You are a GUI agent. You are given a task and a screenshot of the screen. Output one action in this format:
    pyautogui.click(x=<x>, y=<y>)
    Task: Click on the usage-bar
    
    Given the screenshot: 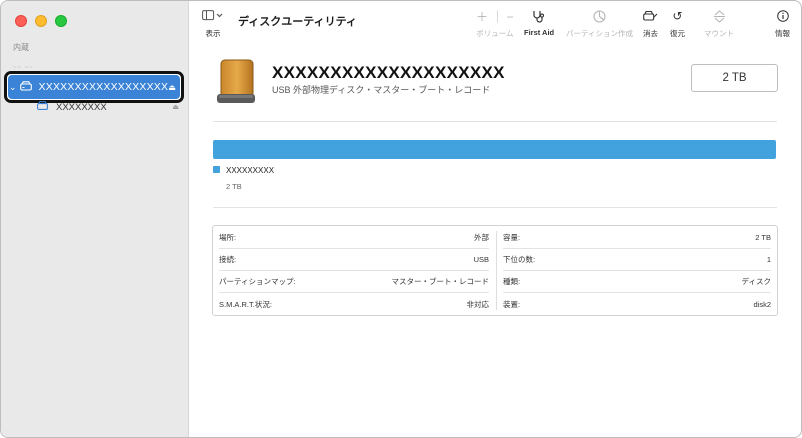 What is the action you would take?
    pyautogui.click(x=494, y=149)
    